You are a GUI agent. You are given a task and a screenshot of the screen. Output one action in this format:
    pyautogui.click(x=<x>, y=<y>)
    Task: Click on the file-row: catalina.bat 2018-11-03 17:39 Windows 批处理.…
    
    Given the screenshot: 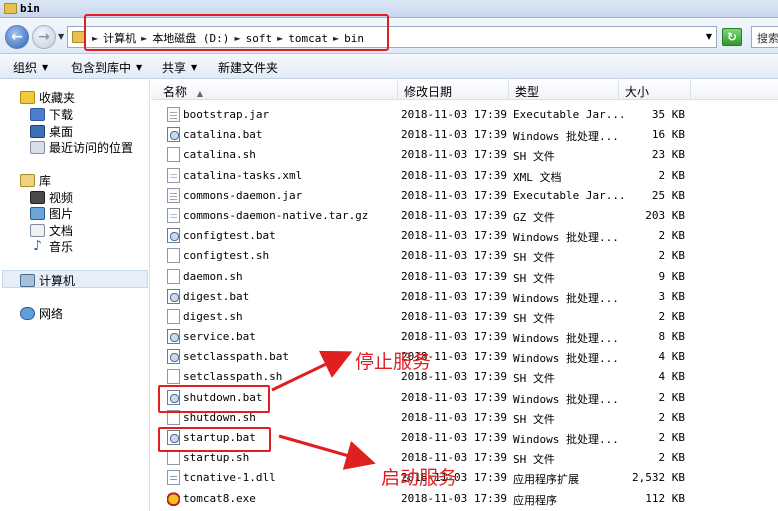 What is the action you would take?
    pyautogui.click(x=464, y=135)
    